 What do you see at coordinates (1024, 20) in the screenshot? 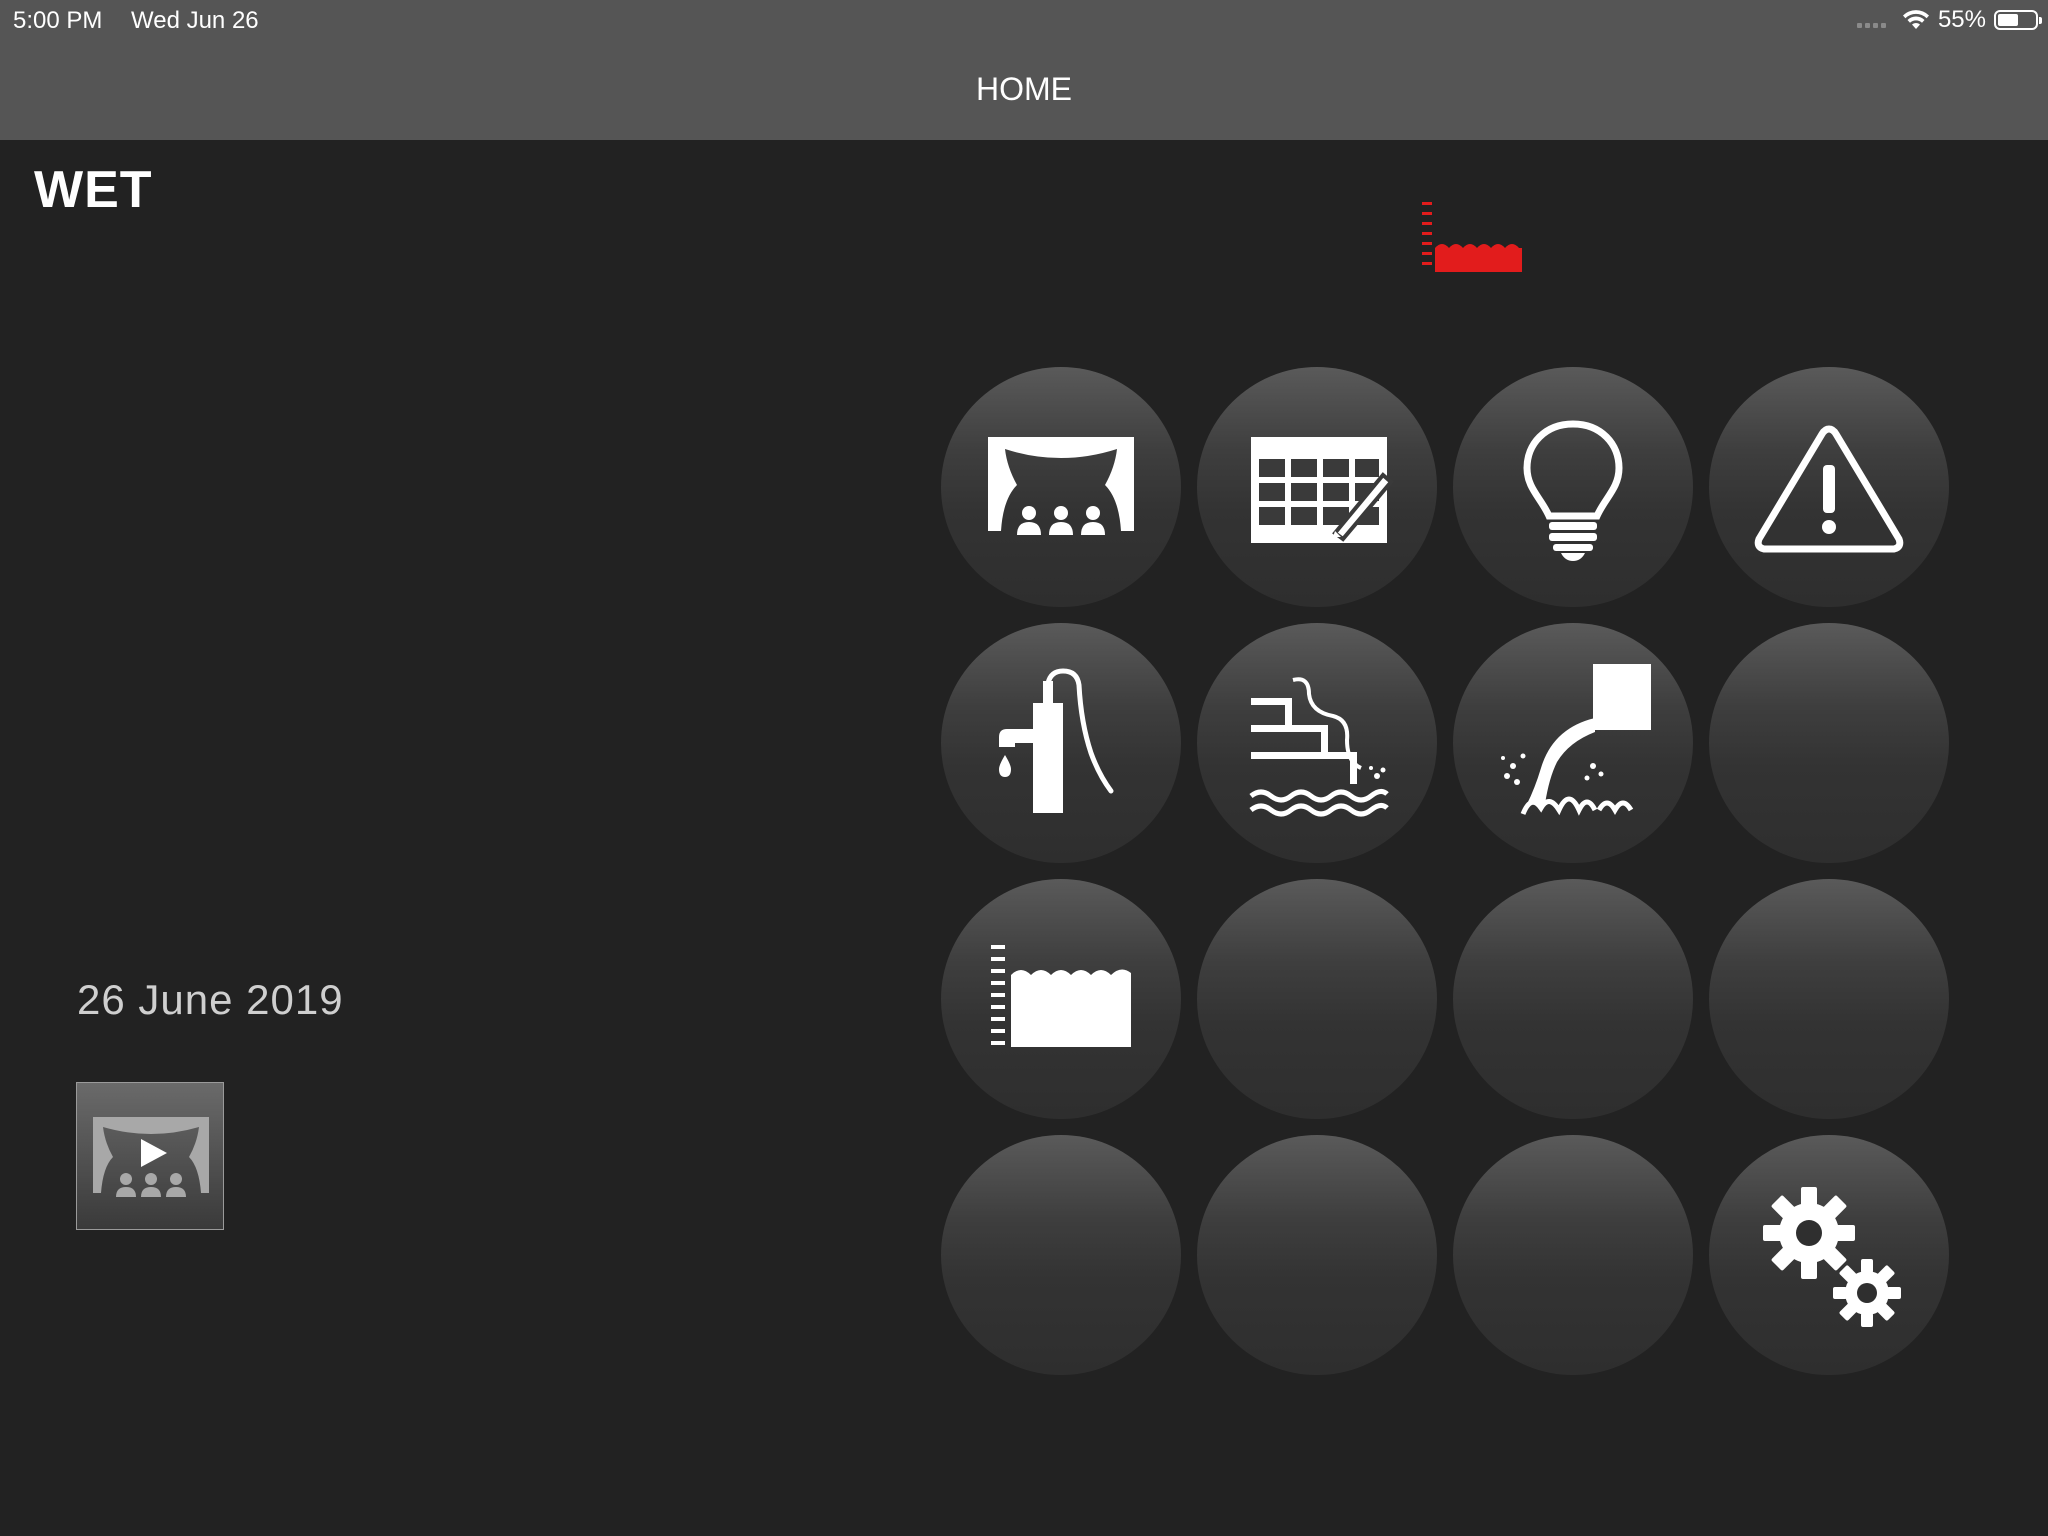
I see `status-bar: 5:00 PM Wed Jun 26 55%` at bounding box center [1024, 20].